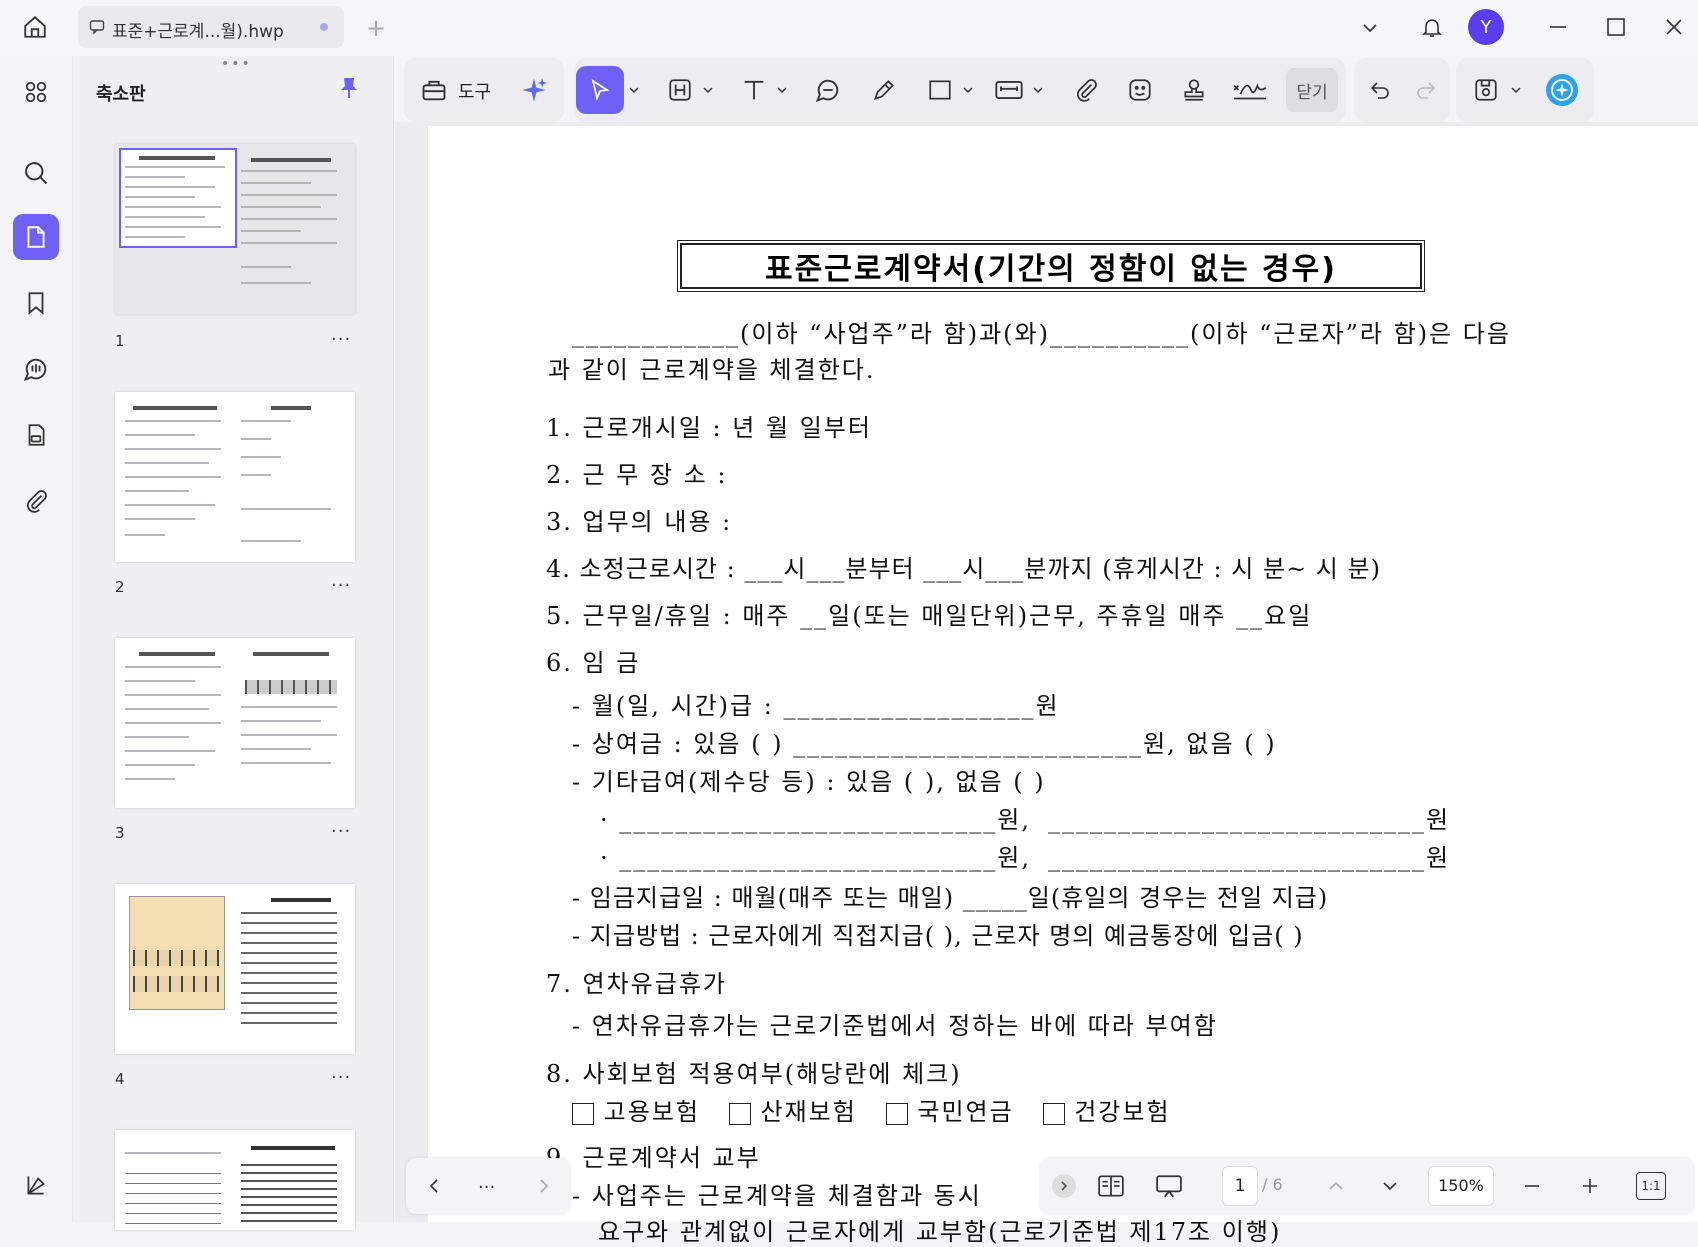  Describe the element at coordinates (815, 858) in the screenshot. I see `clause-6-other-pay-line-2-left: · ___________________________원,` at that location.